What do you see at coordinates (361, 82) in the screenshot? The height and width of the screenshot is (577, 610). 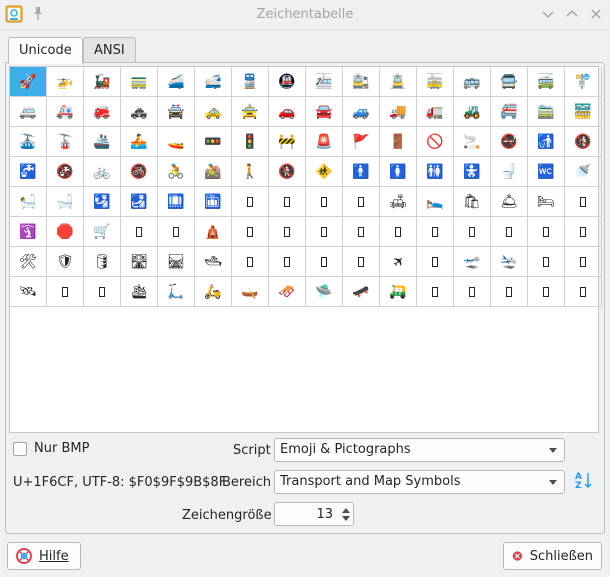 I see `char-cell: 🚉` at bounding box center [361, 82].